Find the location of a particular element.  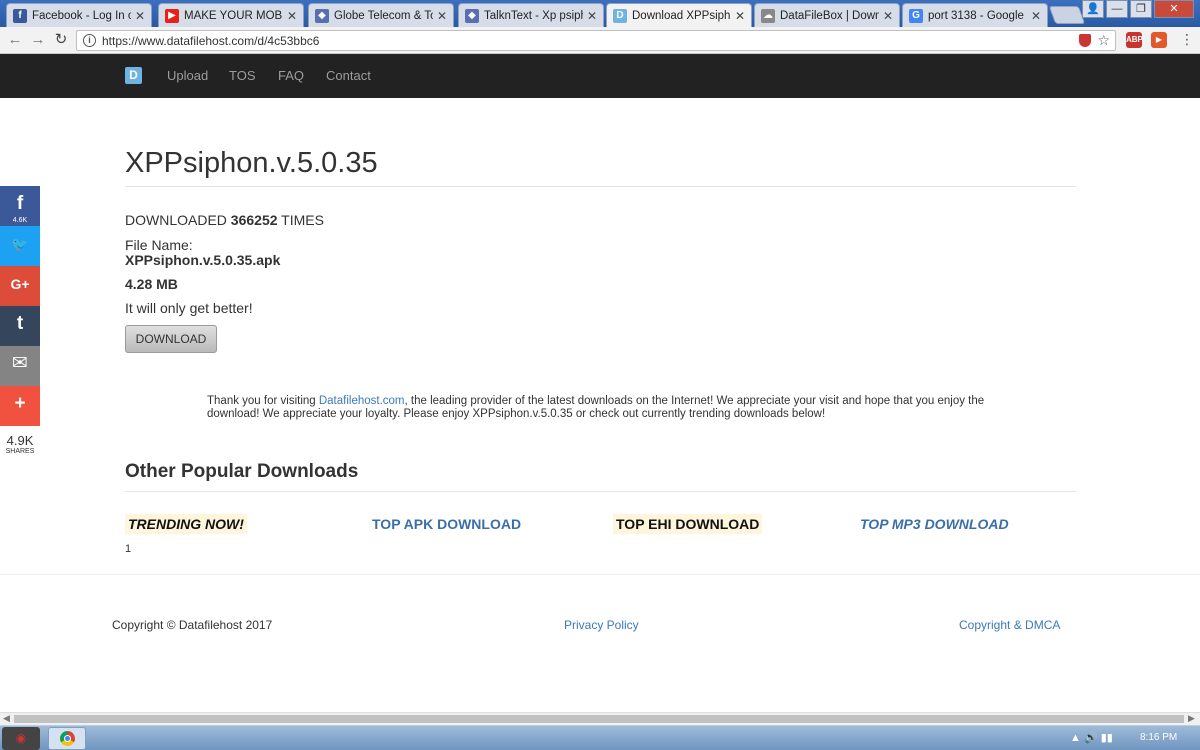

browser-tab: ◆ Globe Telecom & Tou ✕ is located at coordinates (381, 15).